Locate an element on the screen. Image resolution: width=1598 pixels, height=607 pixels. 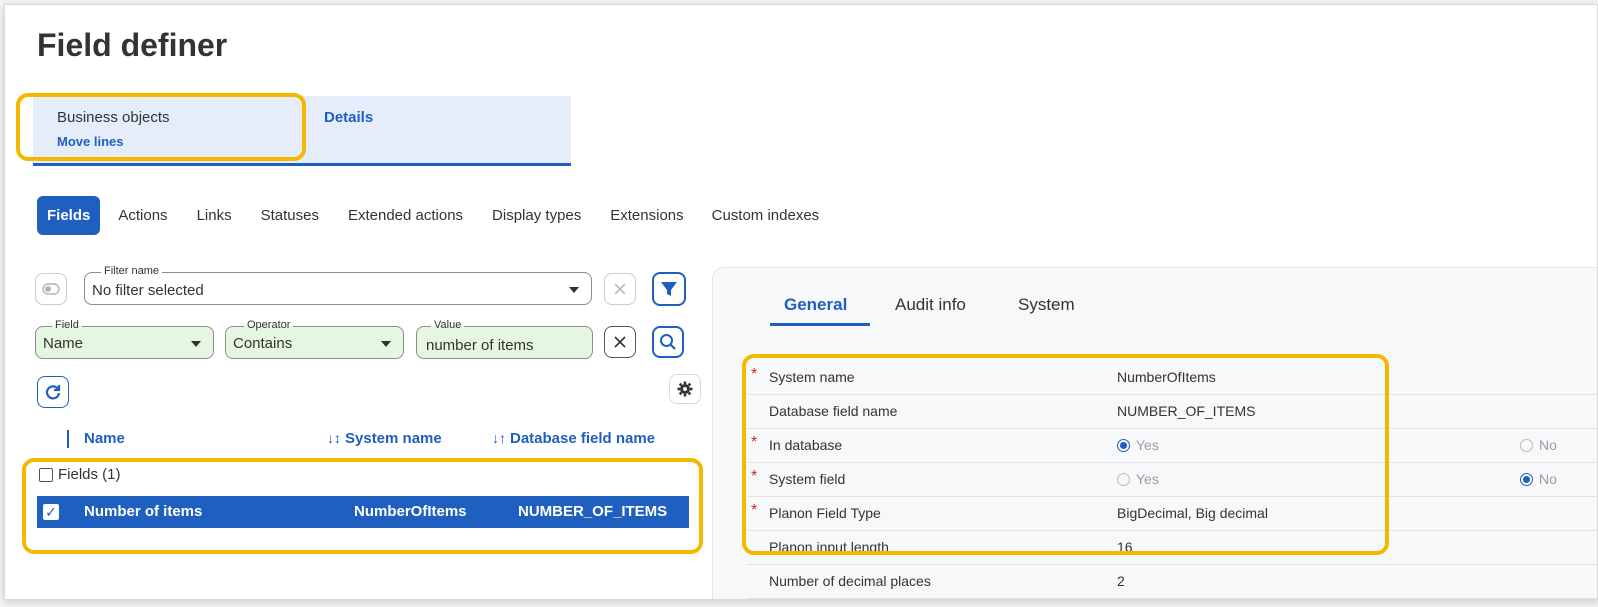
property-row-system-name: * System name NumberOfItems is located at coordinates (1172, 378).